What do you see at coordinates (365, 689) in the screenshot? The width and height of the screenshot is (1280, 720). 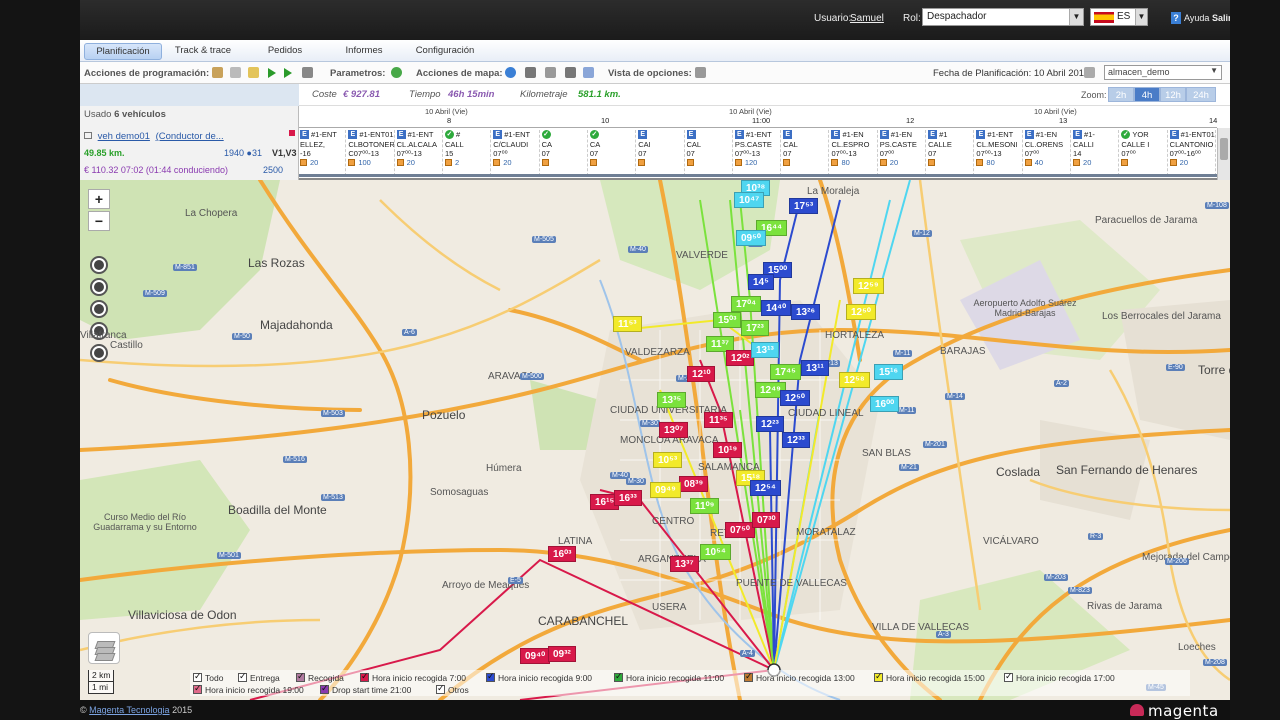 I see `legend-item: Drop start time 21:00` at bounding box center [365, 689].